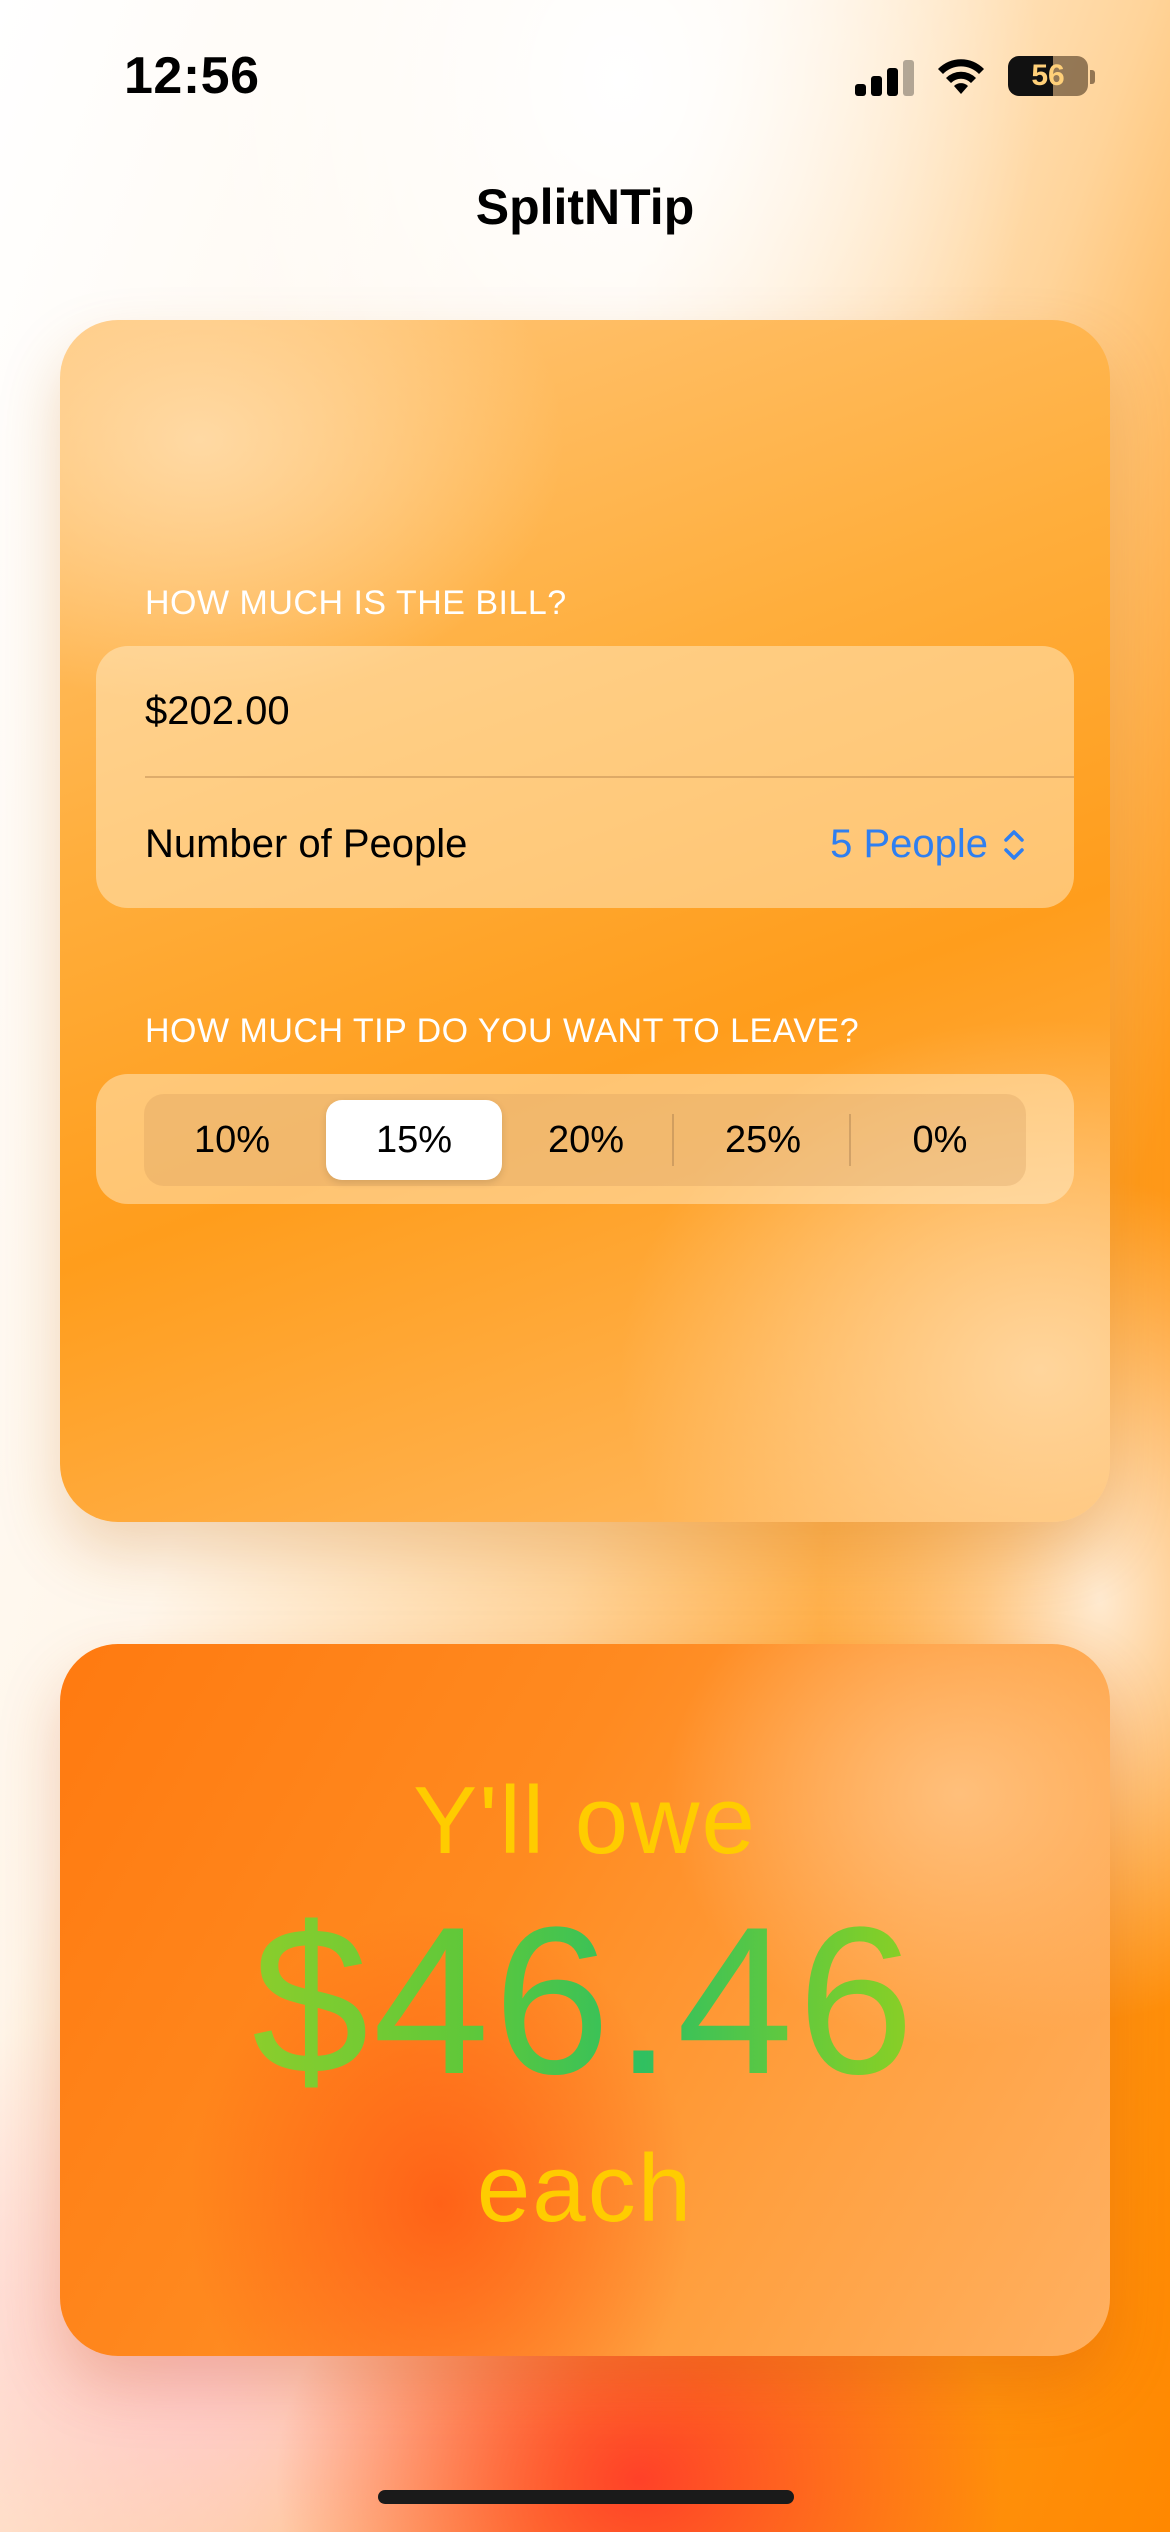 The height and width of the screenshot is (2532, 1170). I want to click on number-of-people-picker: 5 People, so click(928, 844).